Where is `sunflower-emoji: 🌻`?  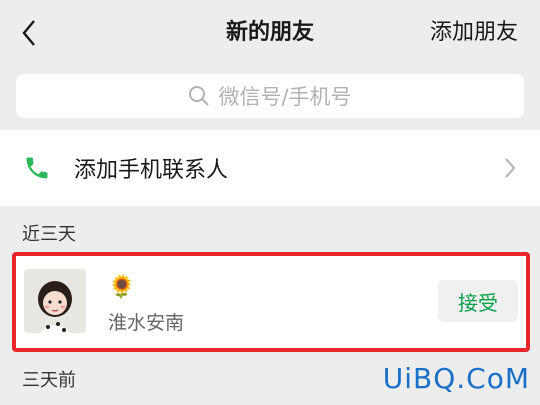
sunflower-emoji: 🌻 is located at coordinates (122, 287).